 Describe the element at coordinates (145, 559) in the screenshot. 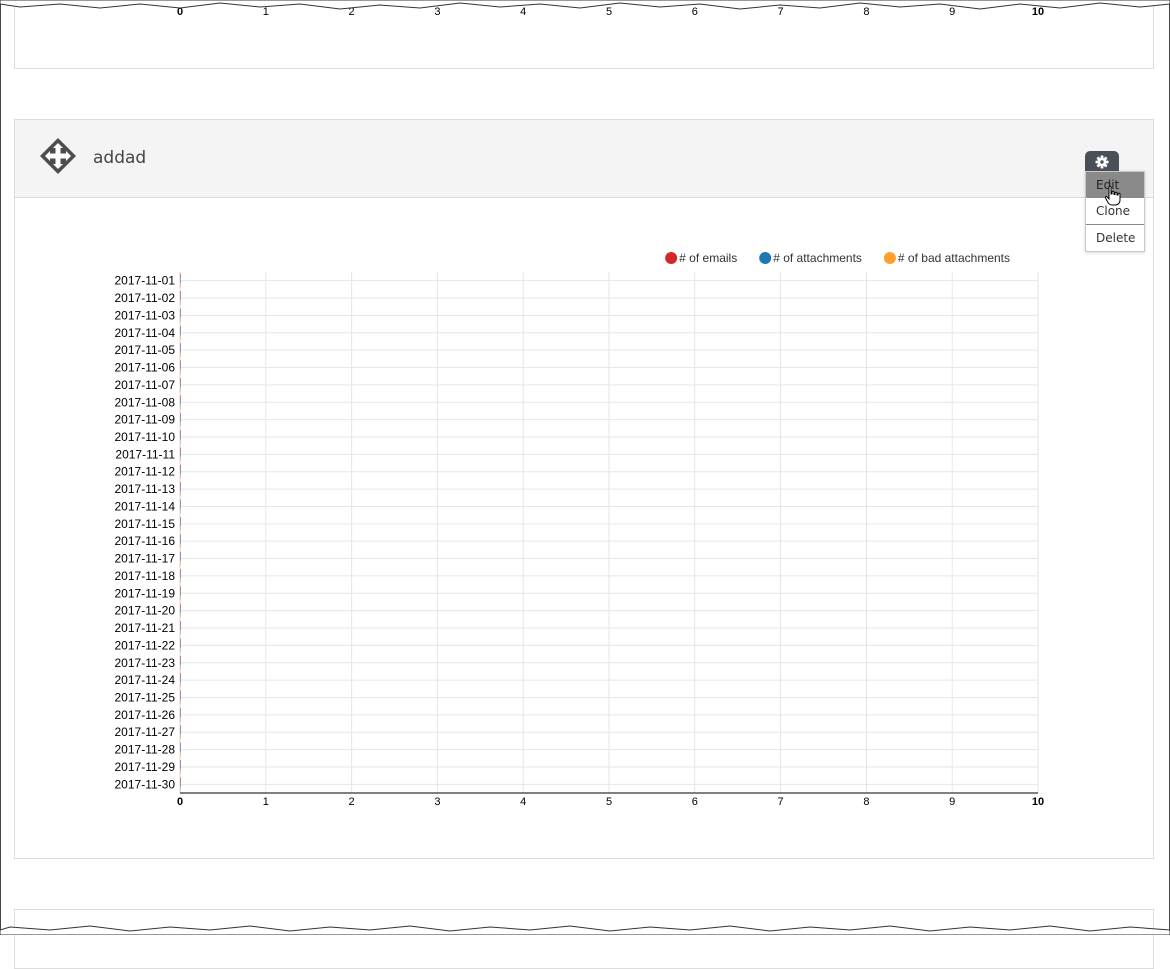

I see `y-tick-label: 2017-11-17` at that location.